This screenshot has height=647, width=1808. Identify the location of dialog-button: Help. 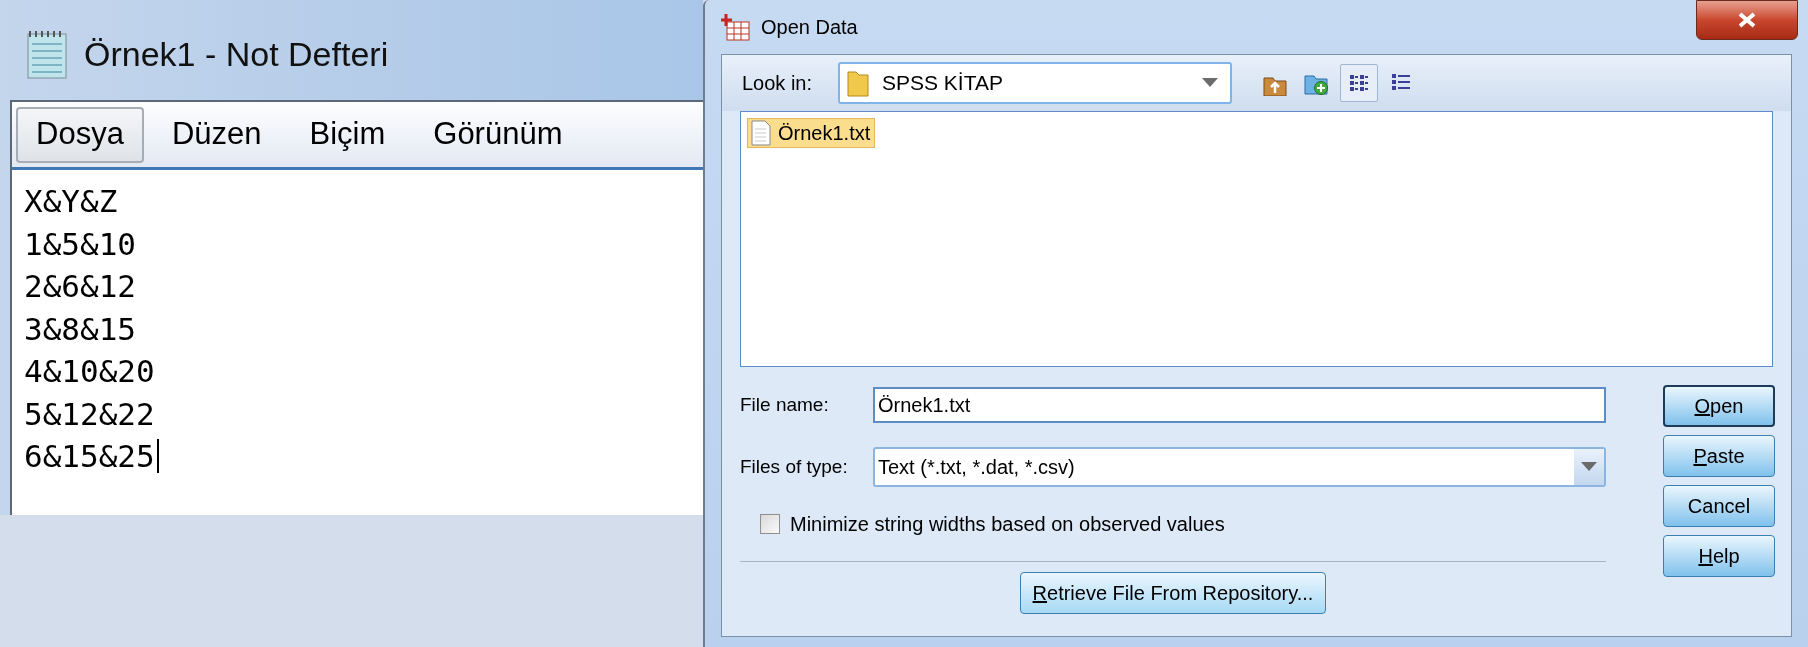
(1719, 556).